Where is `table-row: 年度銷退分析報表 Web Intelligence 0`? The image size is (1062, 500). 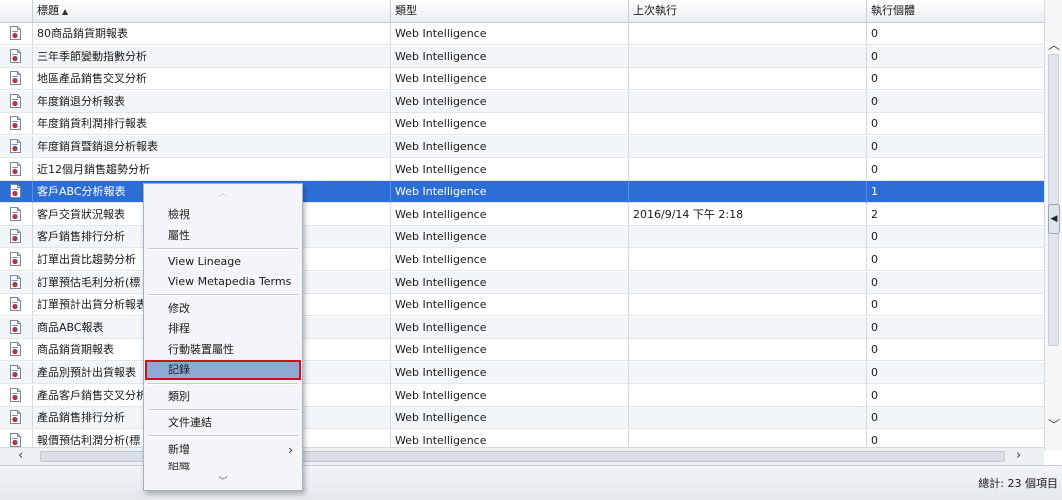
table-row: 年度銷退分析報表 Web Intelligence 0 is located at coordinates (522, 101).